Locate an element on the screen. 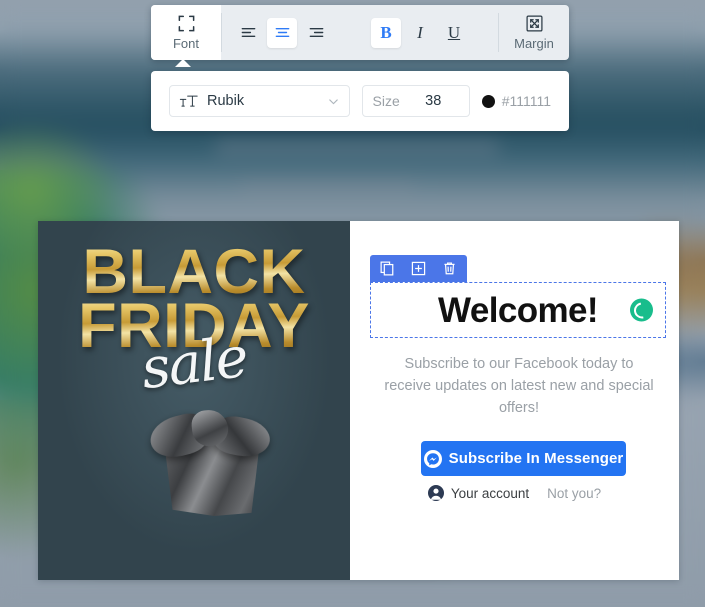  font-family-select: Rubik is located at coordinates (259, 101).